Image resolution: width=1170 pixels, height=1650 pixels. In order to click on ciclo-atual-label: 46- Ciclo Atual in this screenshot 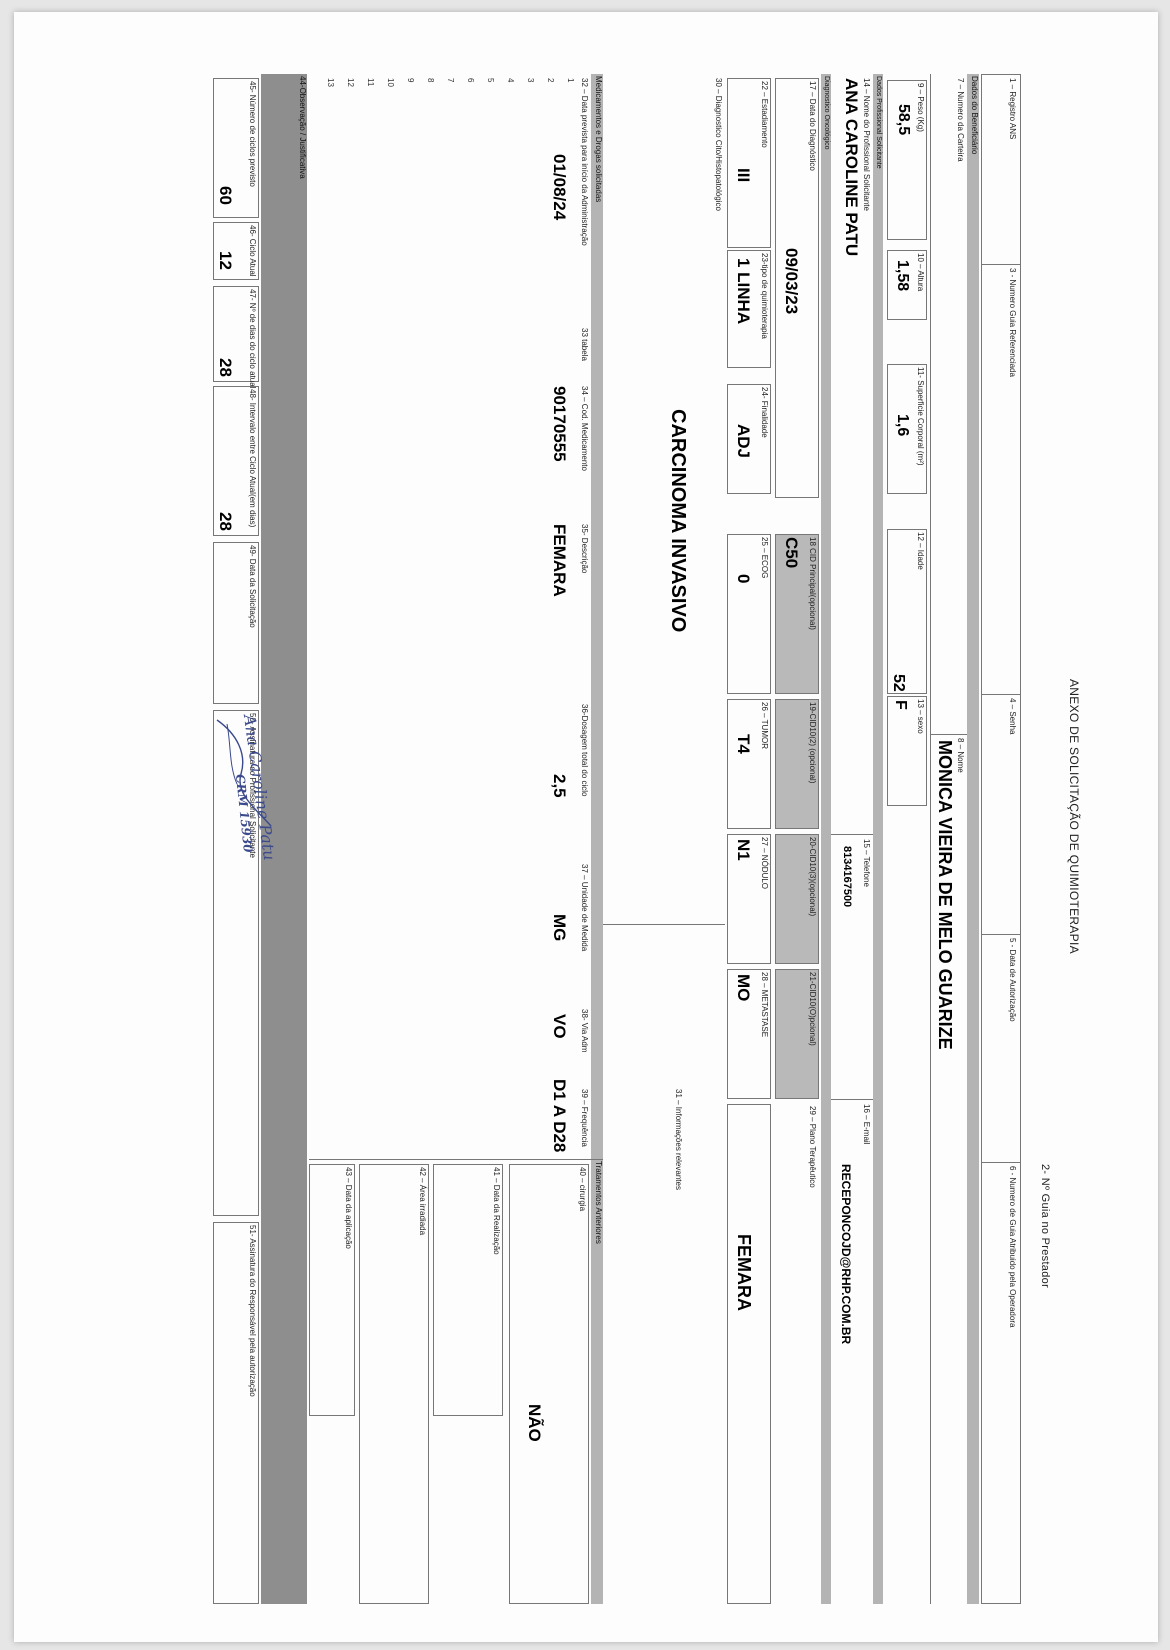, I will do `click(252, 251)`.